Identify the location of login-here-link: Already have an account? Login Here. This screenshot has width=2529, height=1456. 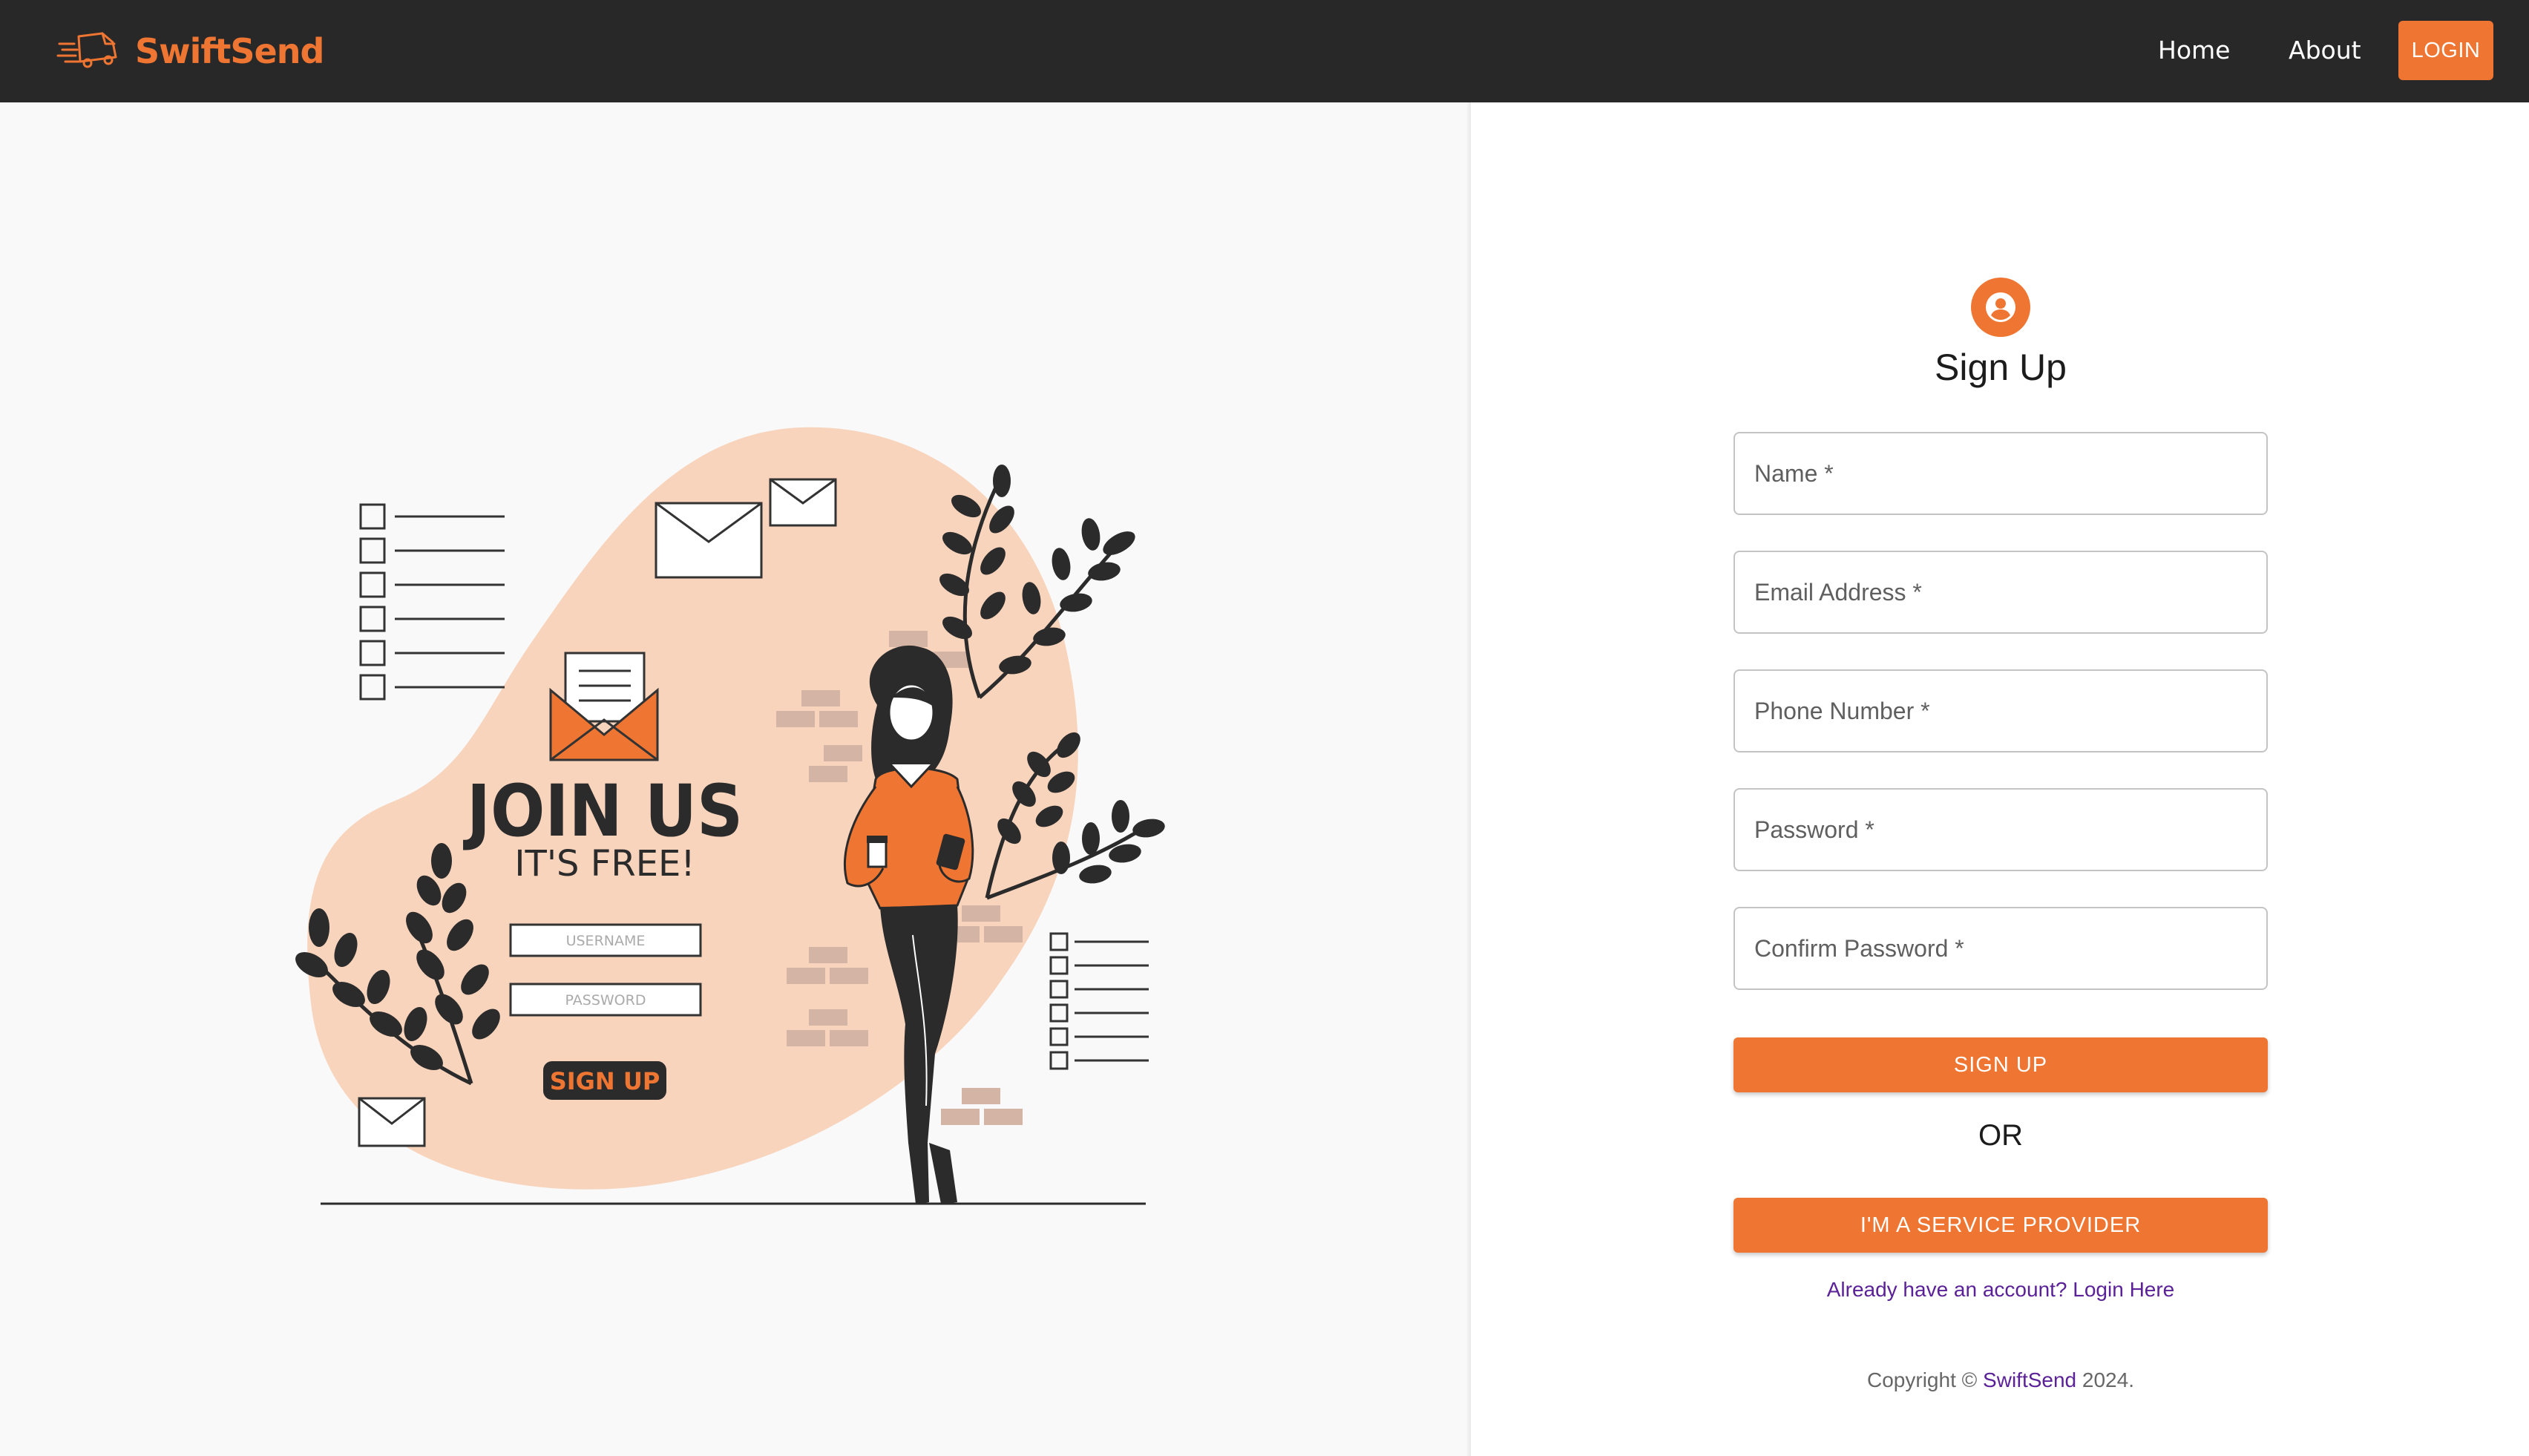
(2001, 1290).